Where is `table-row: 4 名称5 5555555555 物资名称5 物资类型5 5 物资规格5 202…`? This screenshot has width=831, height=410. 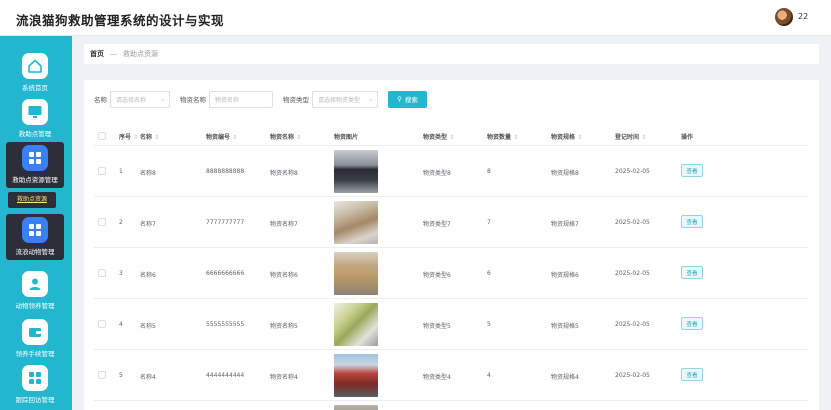
table-row: 4 名称5 5555555555 物资名称5 物资类型5 5 物资规格5 202… is located at coordinates (451, 324).